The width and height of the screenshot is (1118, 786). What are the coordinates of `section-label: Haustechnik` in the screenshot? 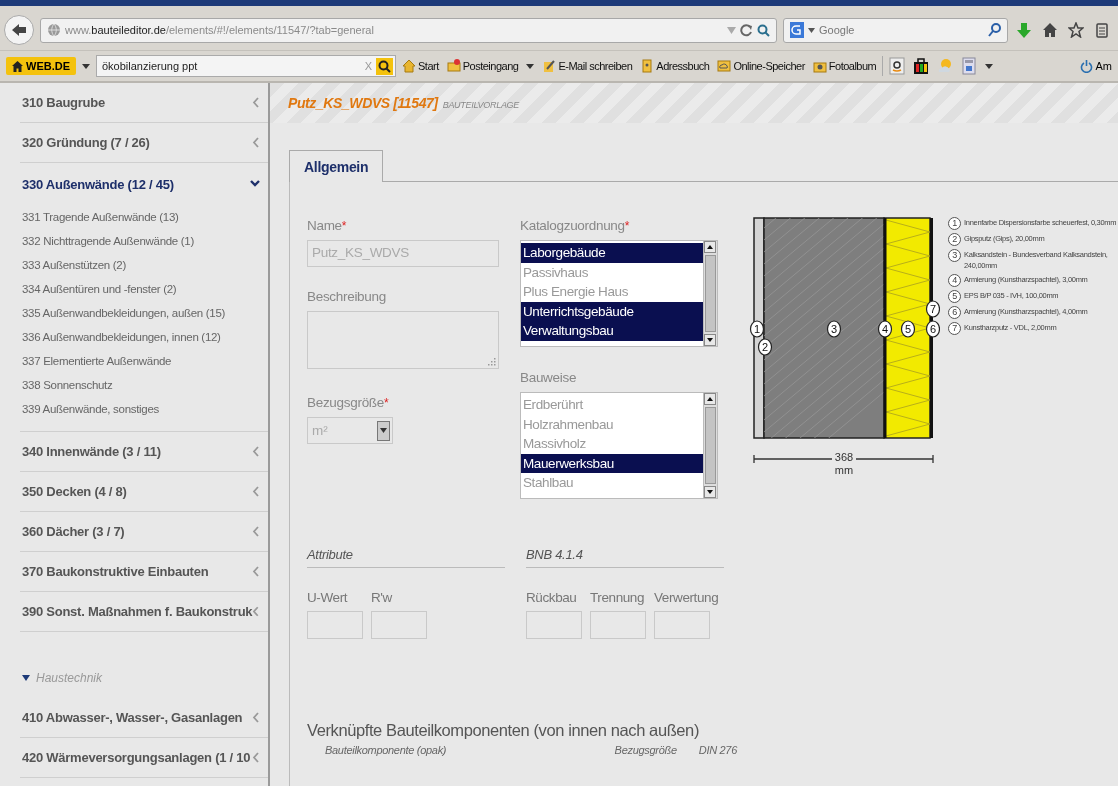 It's located at (69, 678).